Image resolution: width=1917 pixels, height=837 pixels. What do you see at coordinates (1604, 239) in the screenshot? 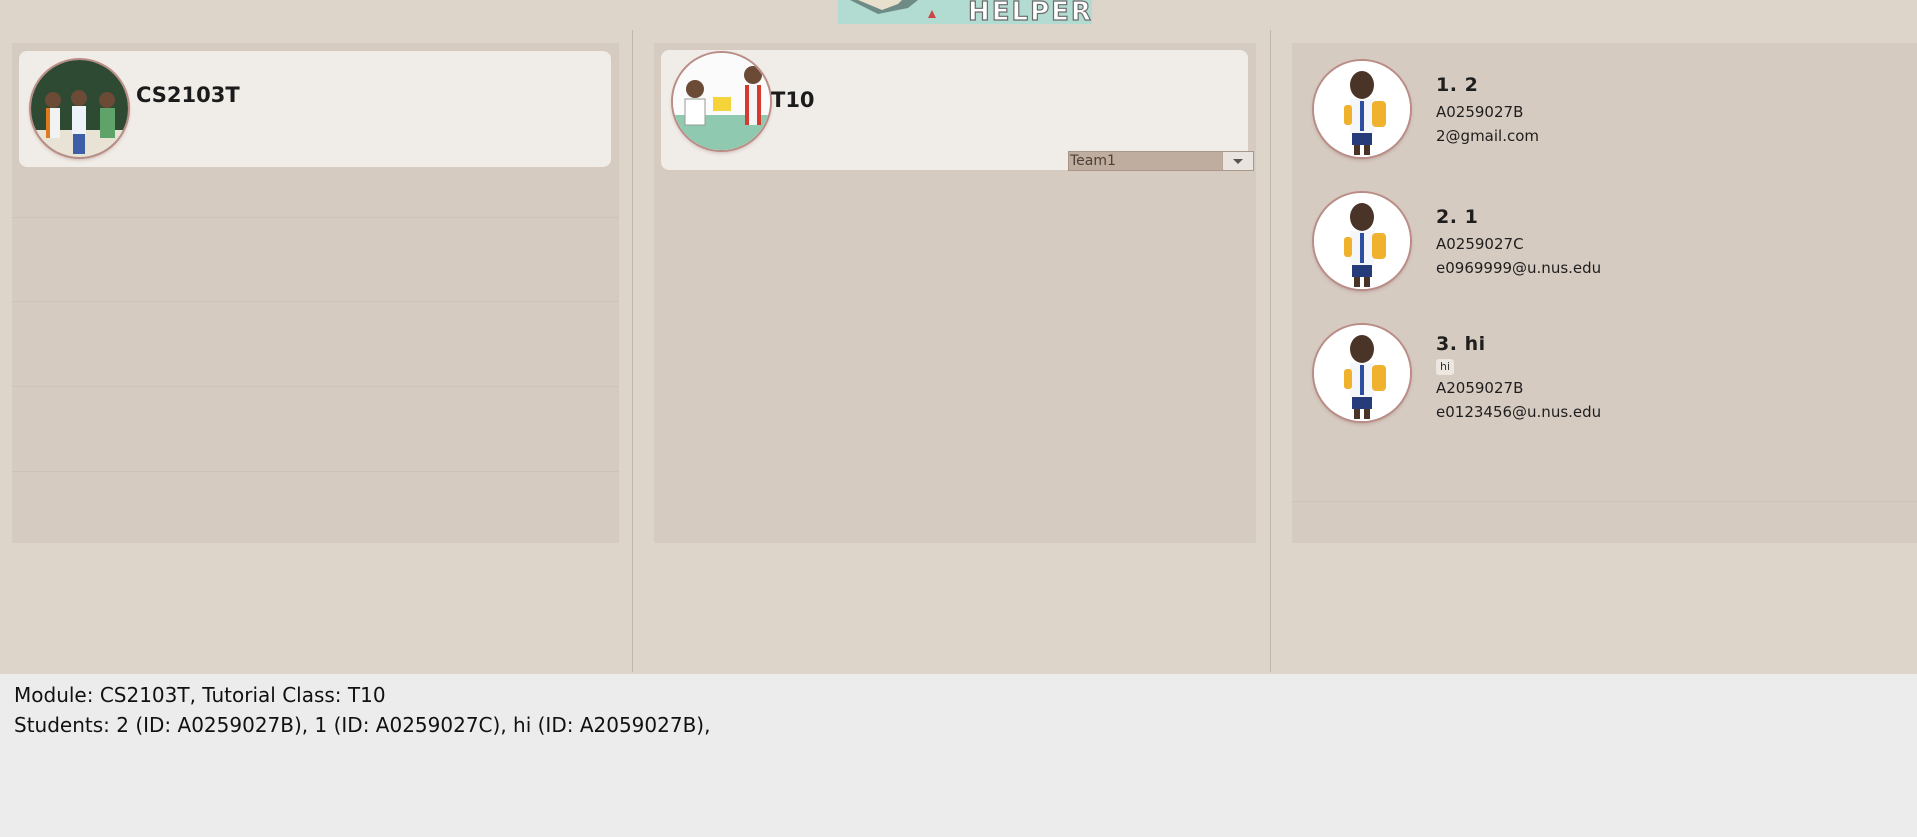
I see `student-card: 2. 1 A0259027C e0969999@u.nus.edu` at bounding box center [1604, 239].